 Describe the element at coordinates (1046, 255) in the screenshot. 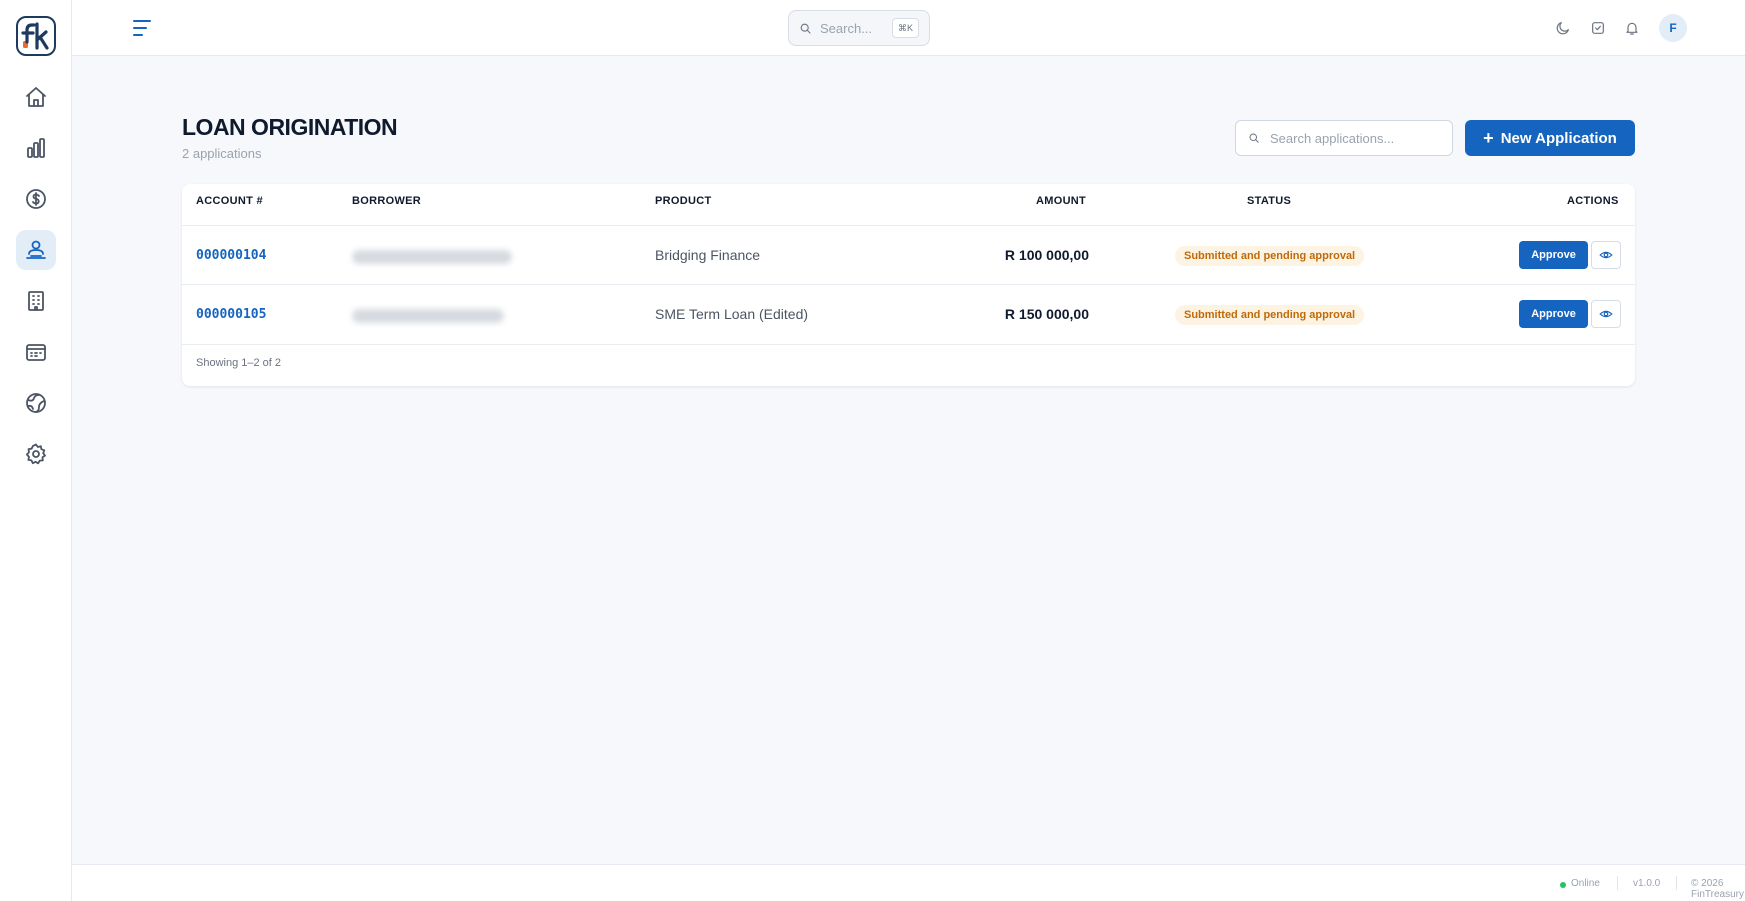

I see `loan-amount: R 100 000,00` at that location.